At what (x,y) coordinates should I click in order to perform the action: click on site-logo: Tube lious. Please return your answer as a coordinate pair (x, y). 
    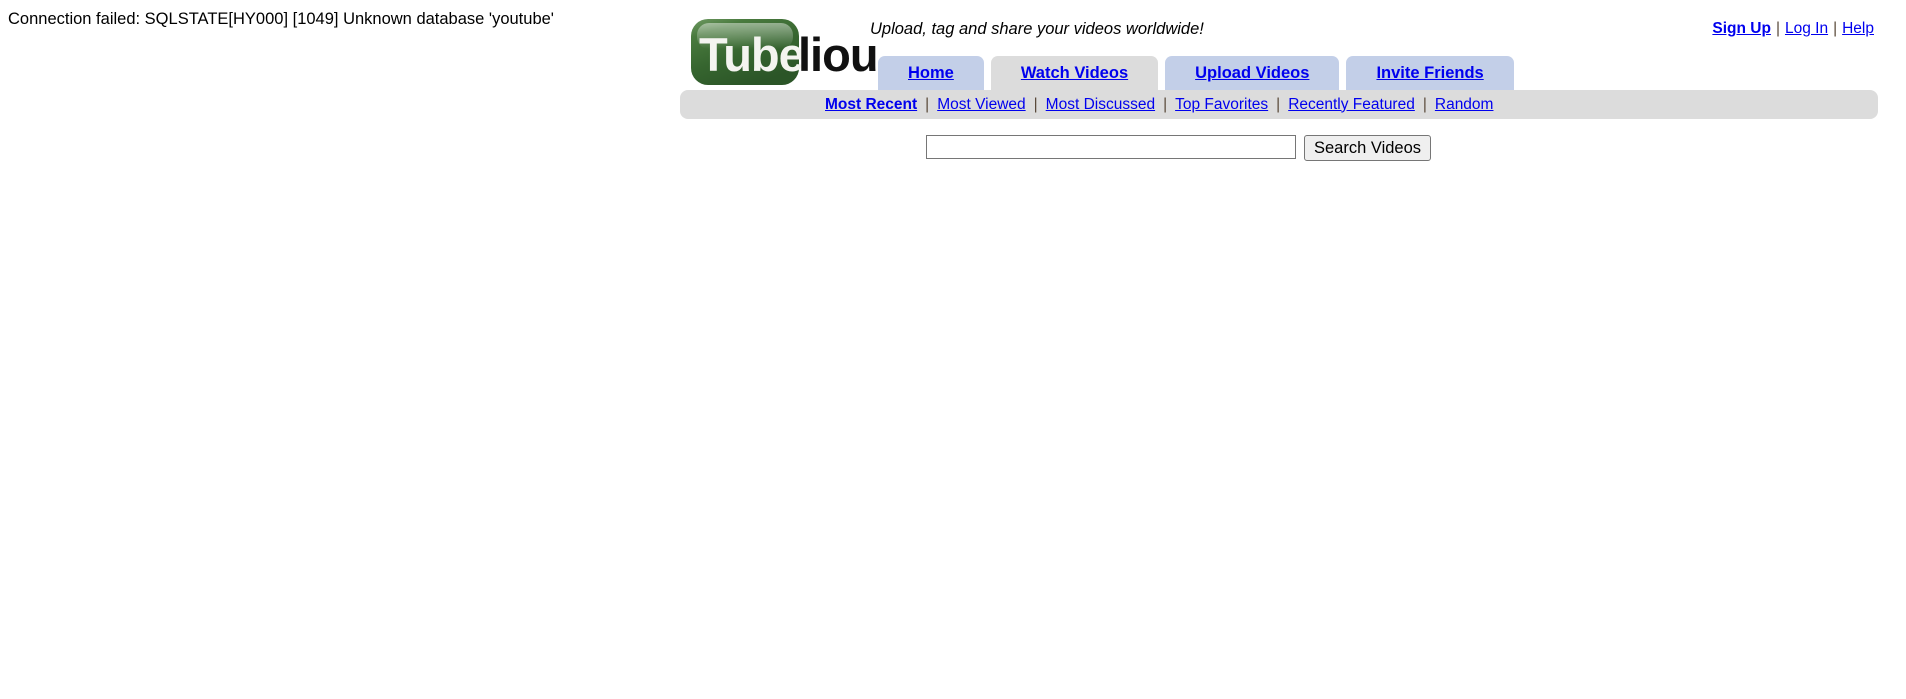
    Looking at the image, I should click on (784, 52).